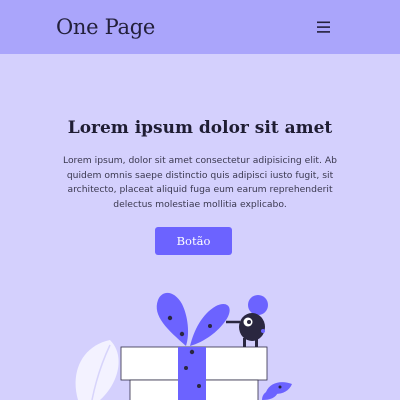 This screenshot has width=400, height=400. Describe the element at coordinates (192, 373) in the screenshot. I see `gift-ribbon` at that location.